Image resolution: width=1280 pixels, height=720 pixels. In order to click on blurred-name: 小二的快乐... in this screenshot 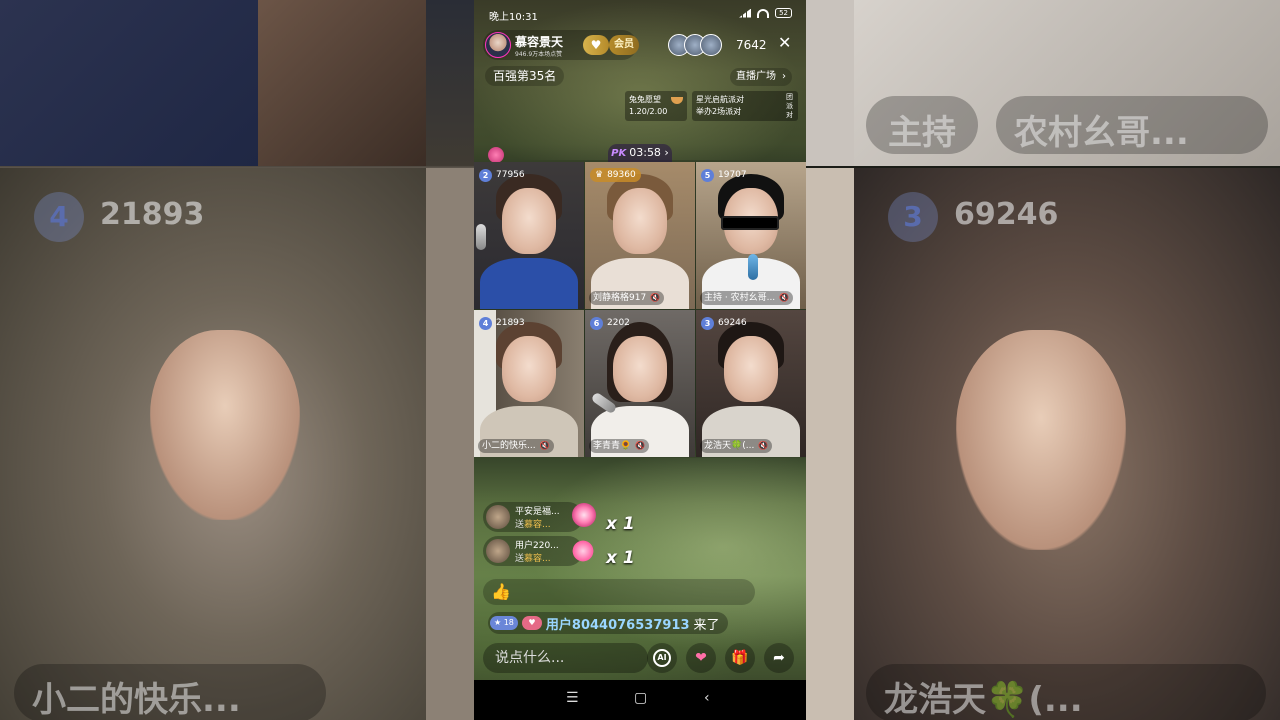, I will do `click(136, 700)`.